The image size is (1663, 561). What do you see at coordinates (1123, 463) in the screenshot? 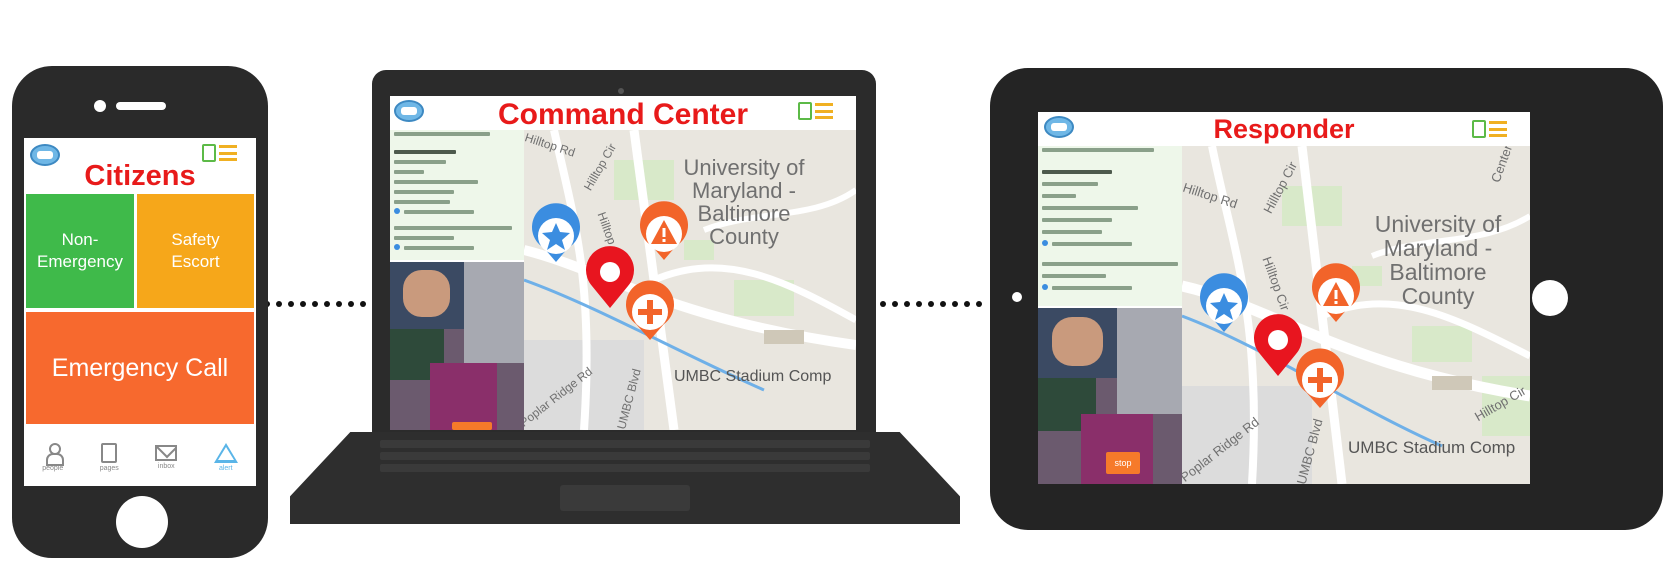
I see `stop-button: stop` at bounding box center [1123, 463].